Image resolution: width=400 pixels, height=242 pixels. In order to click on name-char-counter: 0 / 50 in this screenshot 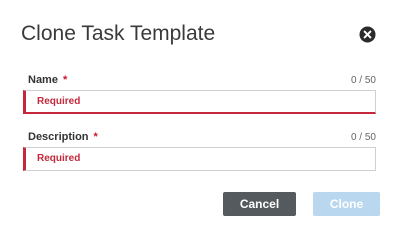, I will do `click(363, 80)`.